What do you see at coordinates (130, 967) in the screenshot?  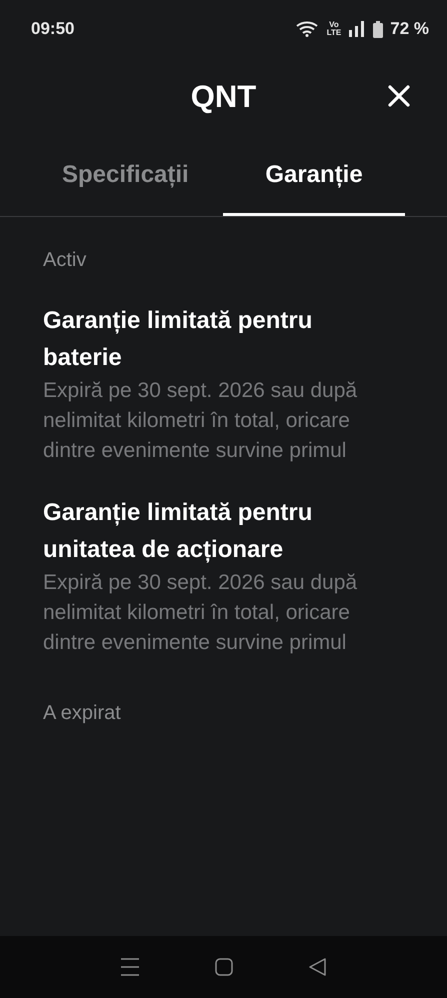 I see `menu-icon` at bounding box center [130, 967].